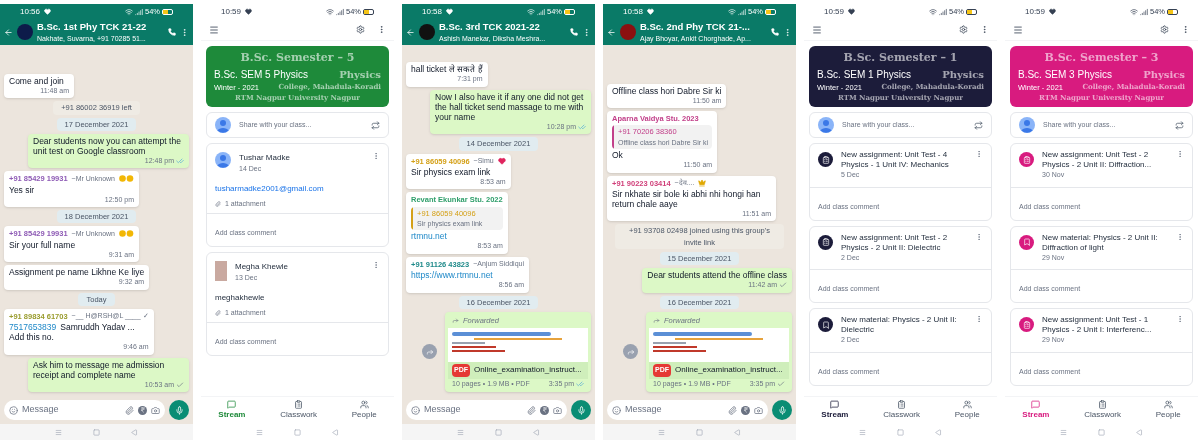 This screenshot has width=1203, height=443. What do you see at coordinates (502, 26) in the screenshot?
I see `chat-title: B.Sc. 3rd TCK 2021-22` at bounding box center [502, 26].